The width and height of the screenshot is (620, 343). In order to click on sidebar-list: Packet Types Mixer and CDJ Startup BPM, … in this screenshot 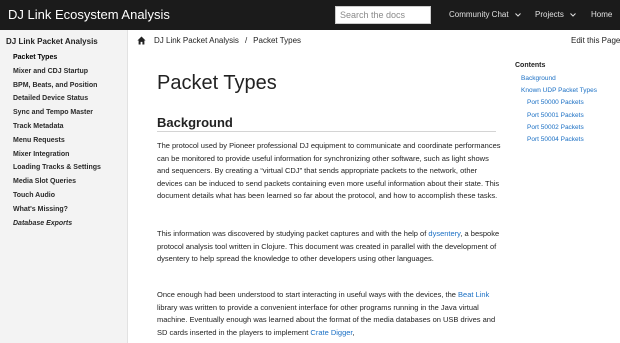, I will do `click(57, 140)`.